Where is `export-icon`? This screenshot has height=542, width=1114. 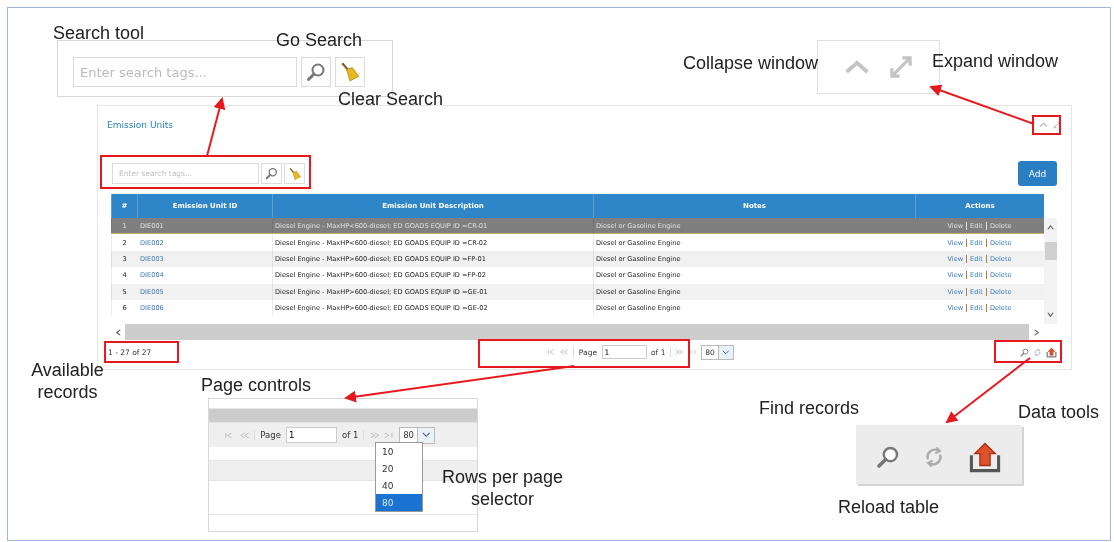
export-icon is located at coordinates (1051, 352).